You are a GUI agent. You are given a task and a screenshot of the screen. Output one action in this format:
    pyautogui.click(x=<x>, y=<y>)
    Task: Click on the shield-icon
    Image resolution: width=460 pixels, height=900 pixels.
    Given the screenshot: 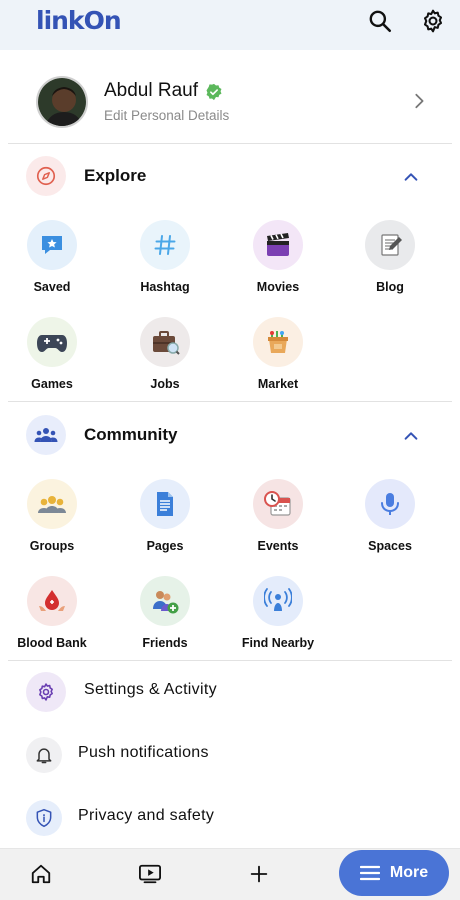 What is the action you would take?
    pyautogui.click(x=44, y=818)
    